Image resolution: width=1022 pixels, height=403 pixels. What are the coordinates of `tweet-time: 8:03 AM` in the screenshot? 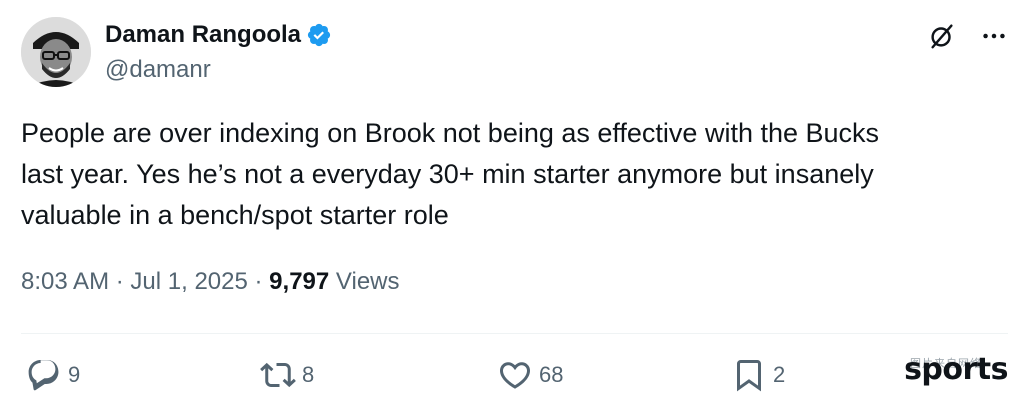 It's located at (65, 281).